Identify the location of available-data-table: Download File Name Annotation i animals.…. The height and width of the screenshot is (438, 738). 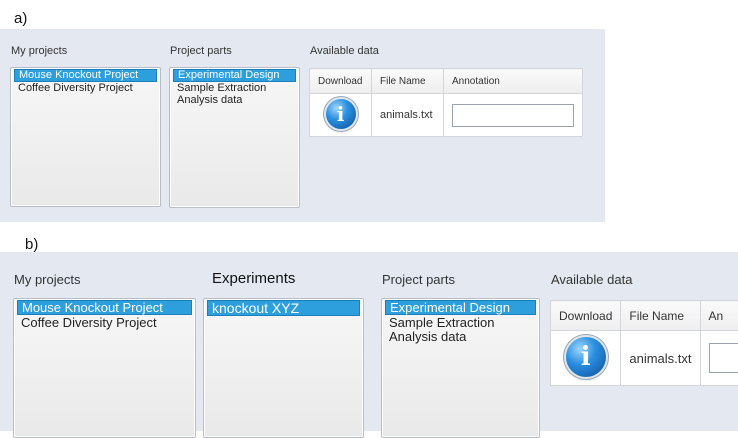
(446, 102).